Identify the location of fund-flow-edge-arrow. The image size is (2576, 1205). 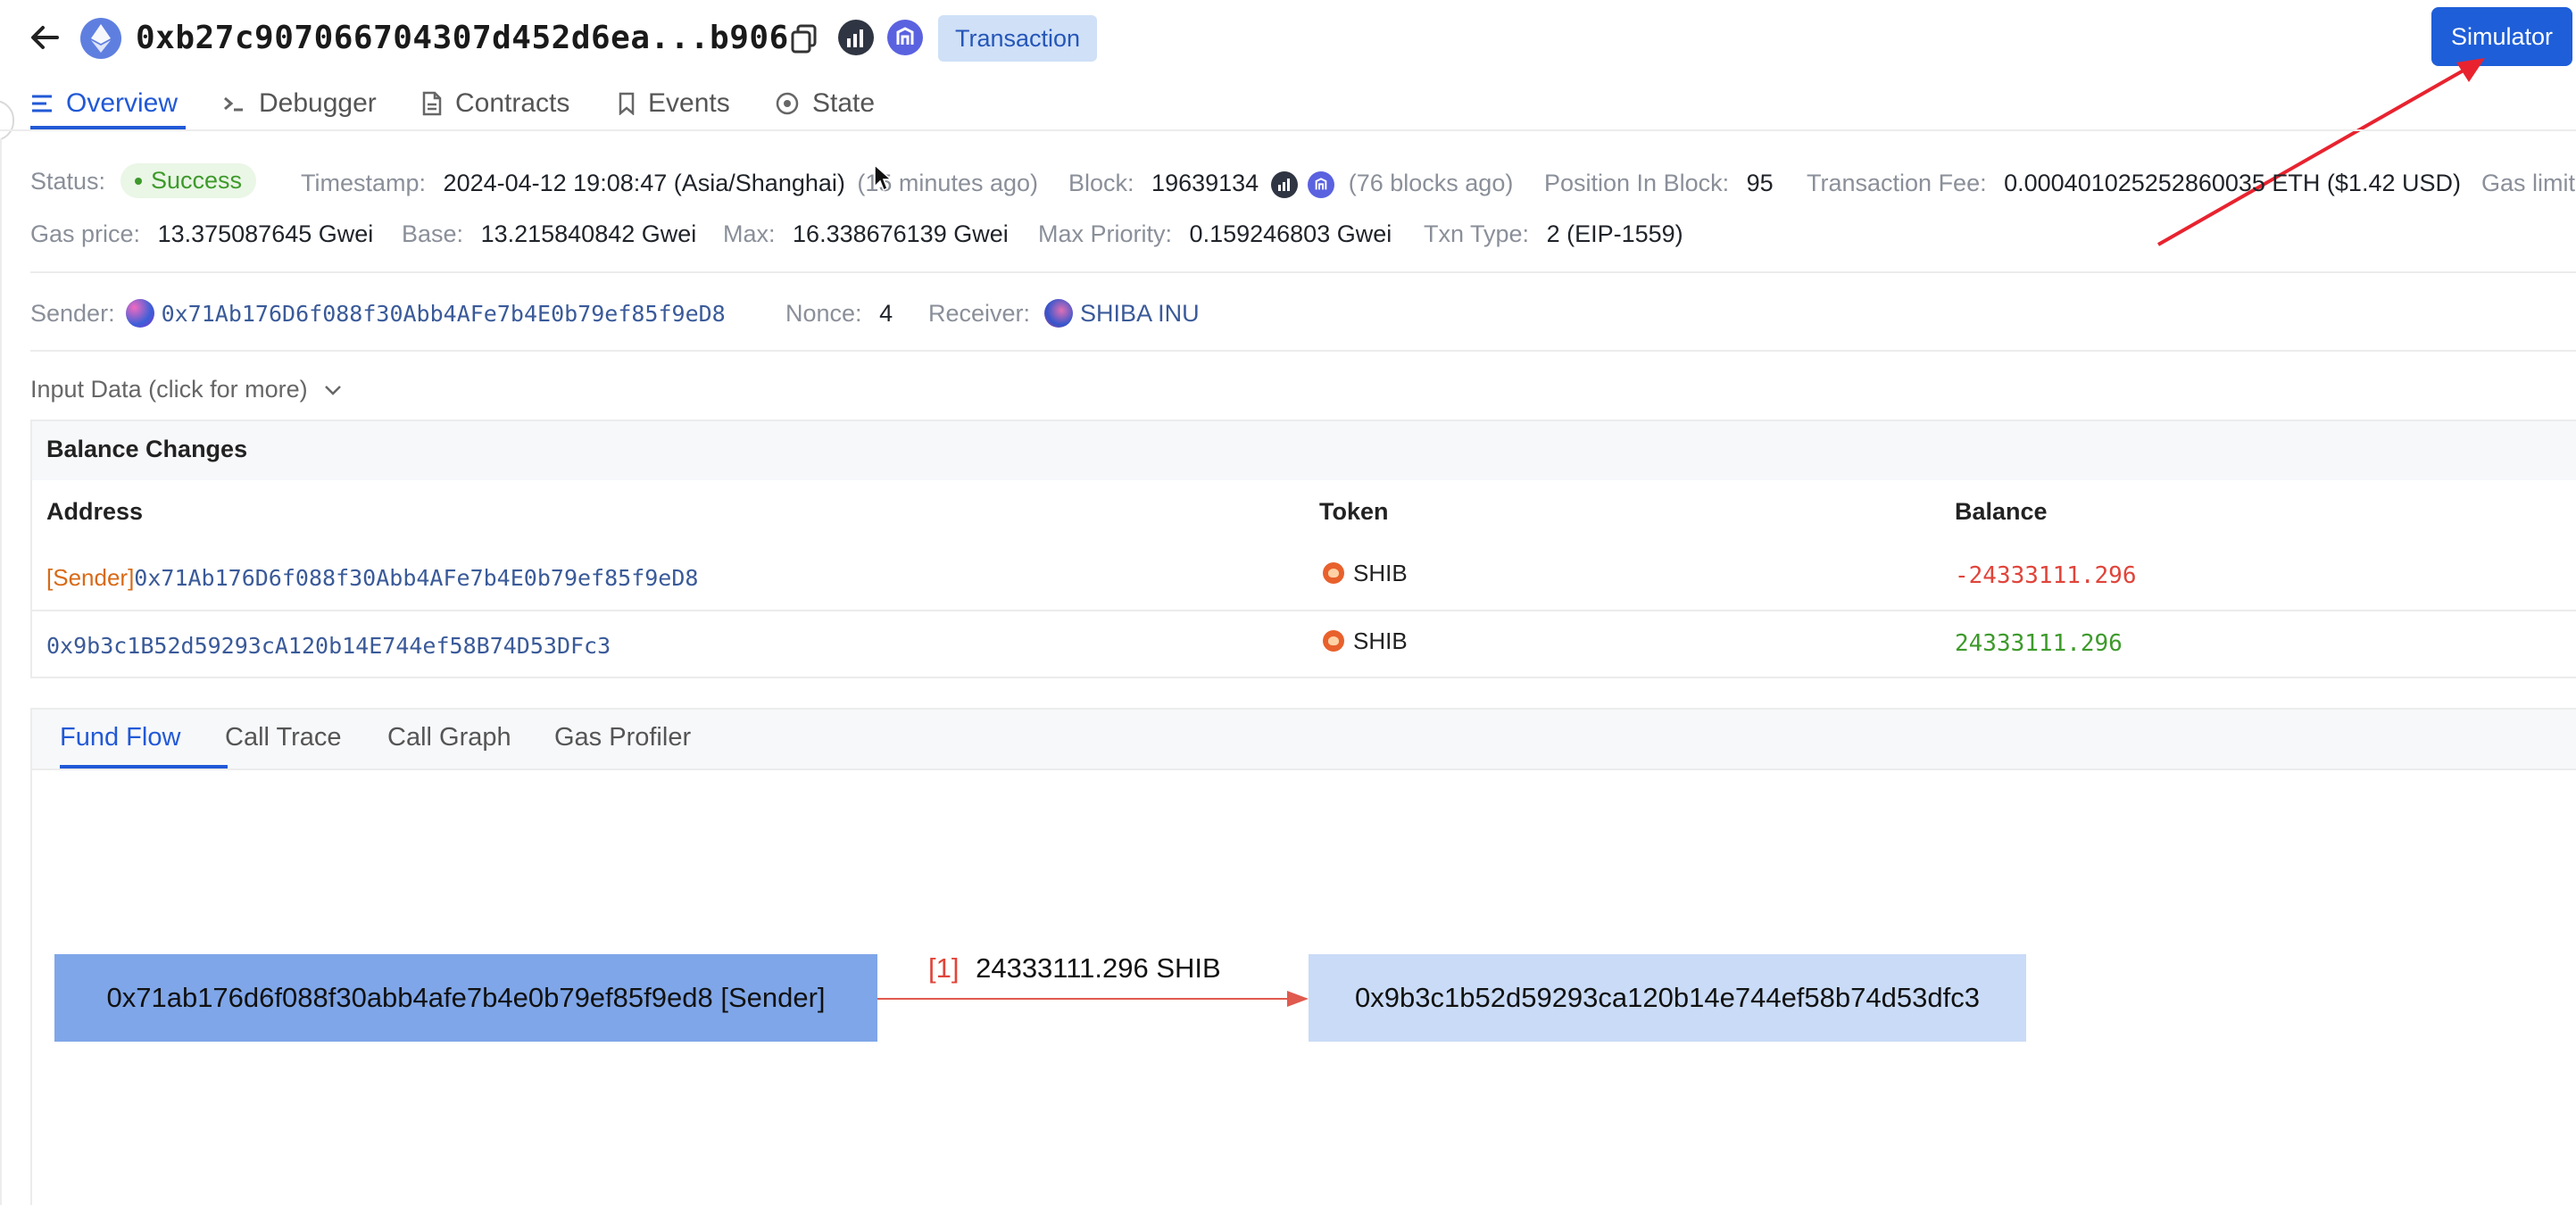
(1093, 999).